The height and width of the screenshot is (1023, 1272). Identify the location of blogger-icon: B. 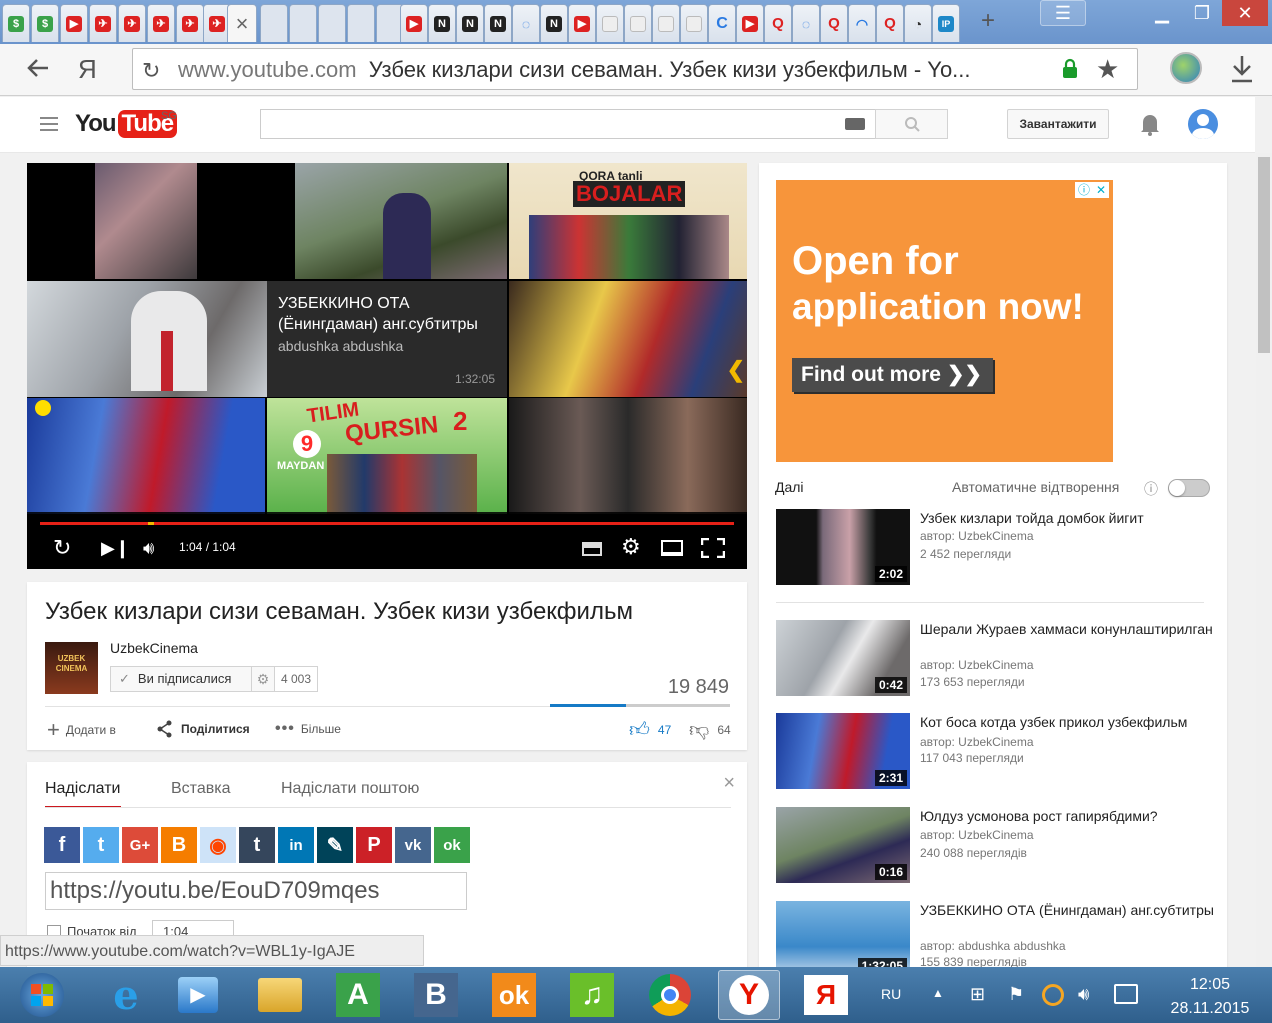
(179, 845).